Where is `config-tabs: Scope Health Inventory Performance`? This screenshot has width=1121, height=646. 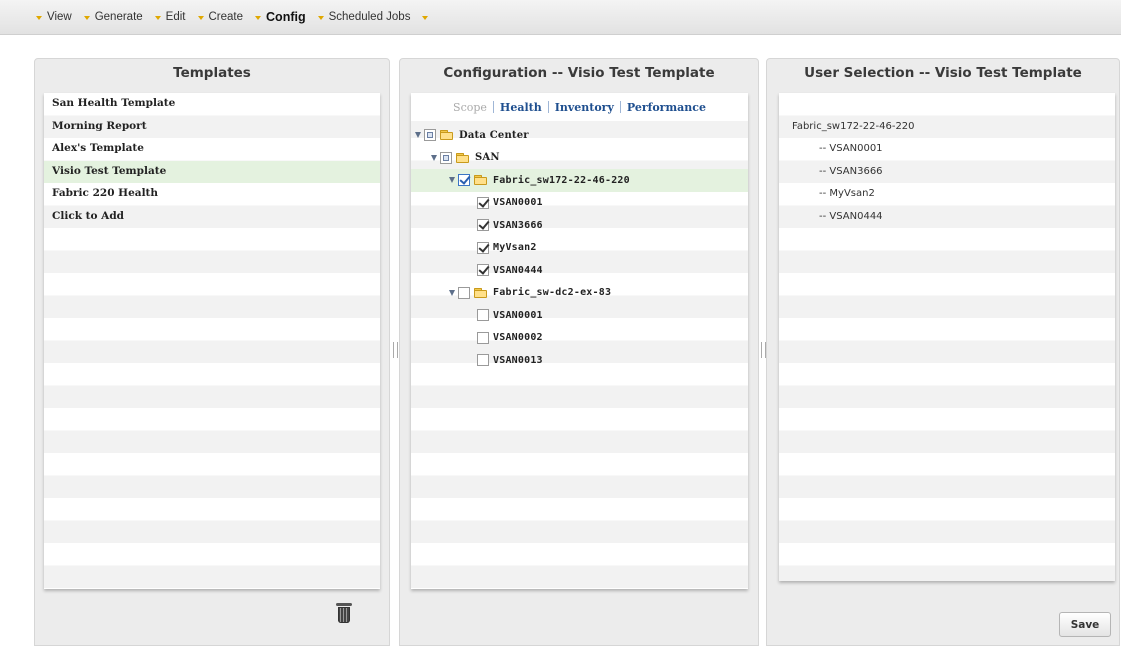
config-tabs: Scope Health Inventory Performance is located at coordinates (579, 107).